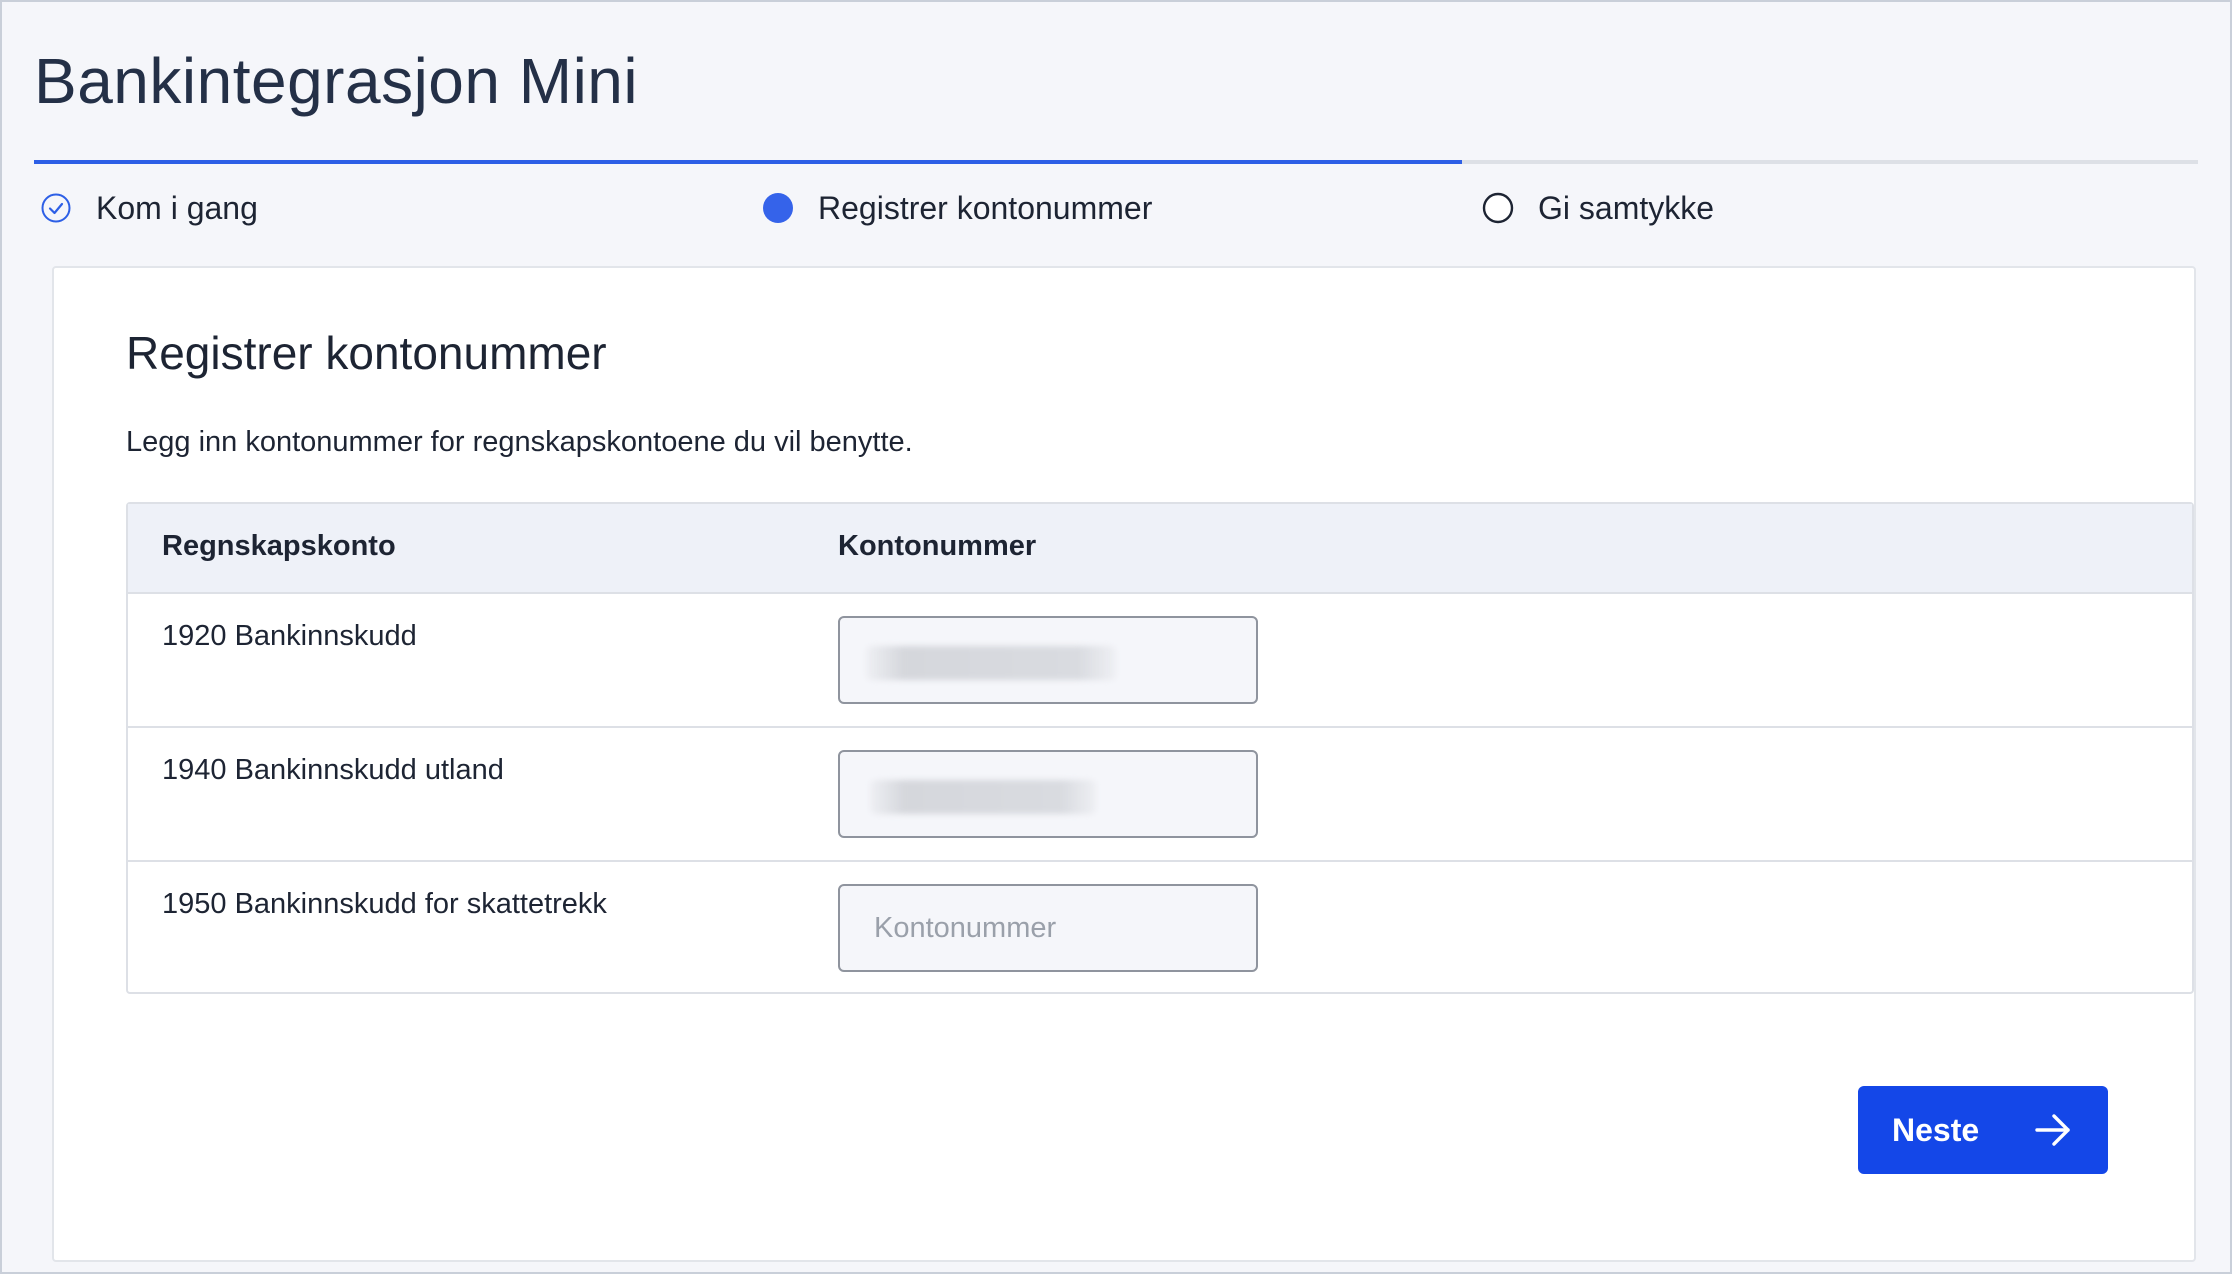 Image resolution: width=2232 pixels, height=1274 pixels. What do you see at coordinates (333, 770) in the screenshot?
I see `account-name: 1940 Bankinnskudd utland` at bounding box center [333, 770].